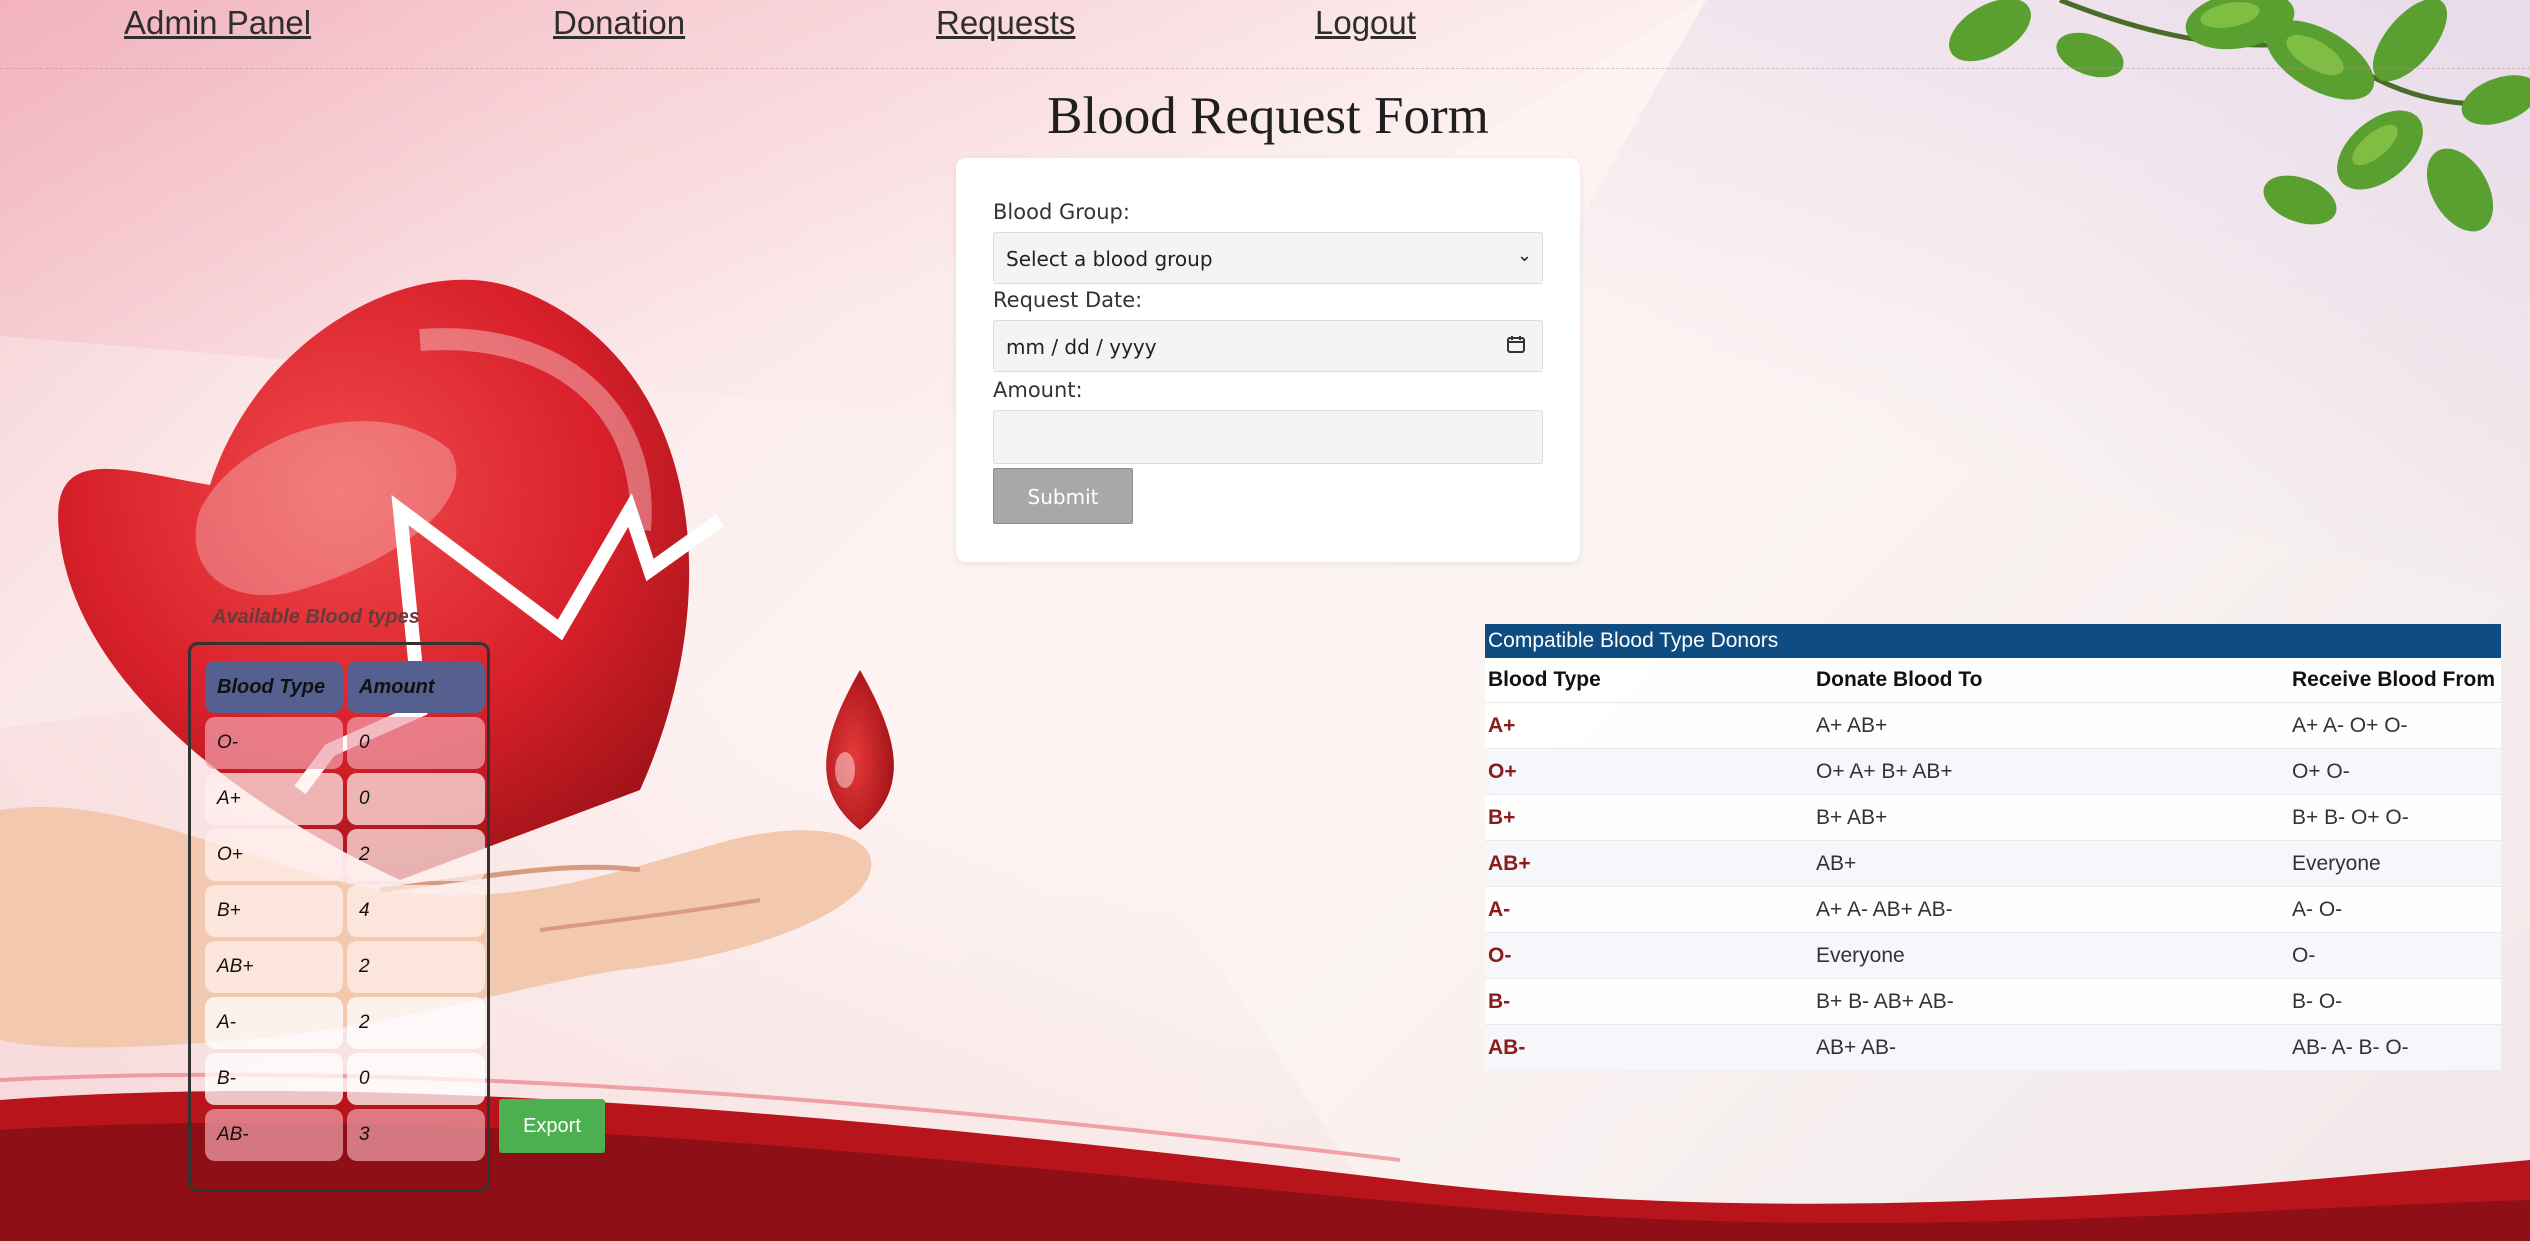  Describe the element at coordinates (416, 1135) in the screenshot. I see `amount-cell: 3` at that location.